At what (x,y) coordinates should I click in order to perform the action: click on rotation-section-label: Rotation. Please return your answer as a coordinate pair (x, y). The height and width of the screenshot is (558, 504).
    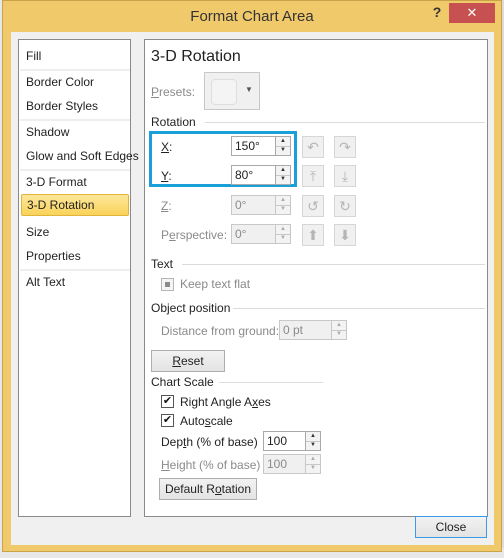
    Looking at the image, I should click on (173, 122).